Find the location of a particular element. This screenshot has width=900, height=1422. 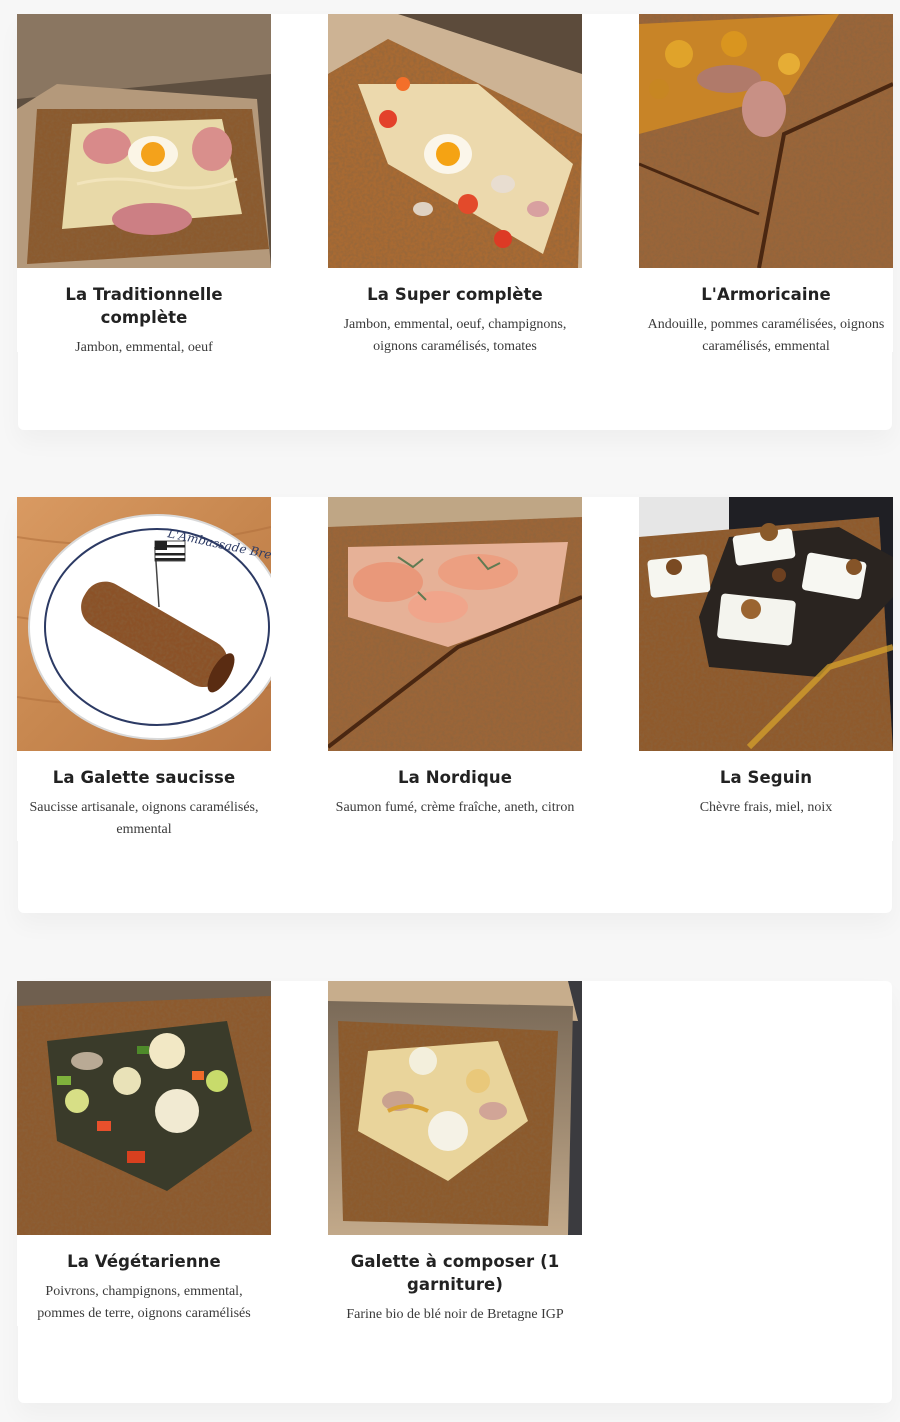

galette-saucisse-photo: L'Ambassade Bretonne is located at coordinates (144, 624).